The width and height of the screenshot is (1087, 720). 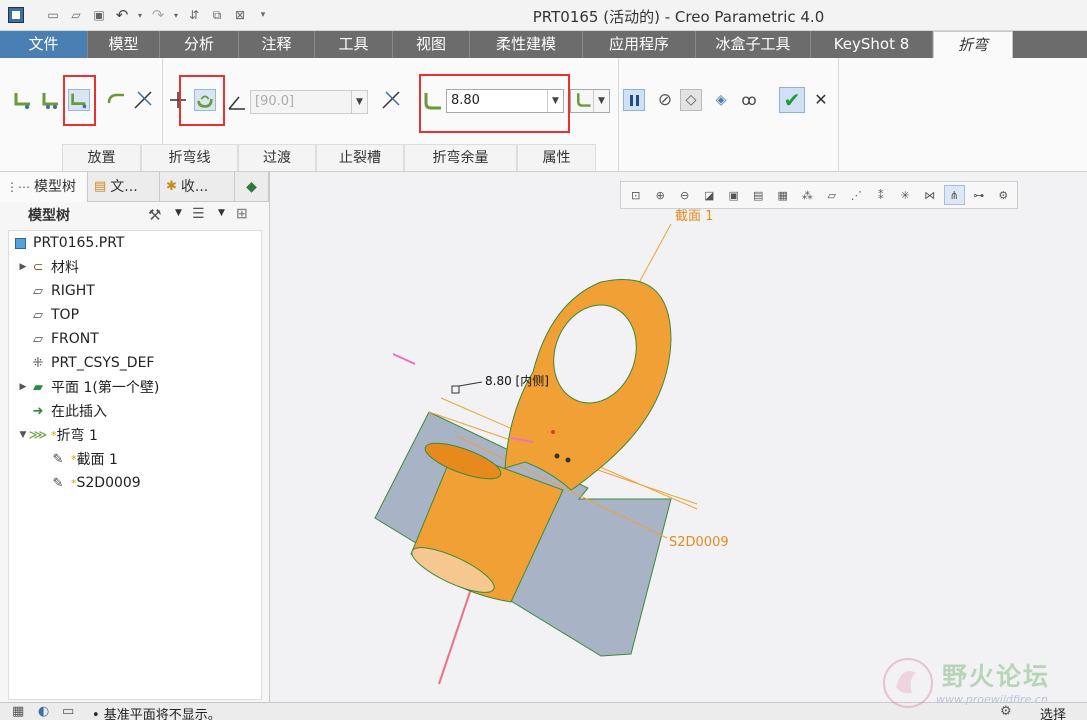 What do you see at coordinates (57, 435) in the screenshot?
I see `tree-node-bend: ▼ ⋙ * 折弯 1` at bounding box center [57, 435].